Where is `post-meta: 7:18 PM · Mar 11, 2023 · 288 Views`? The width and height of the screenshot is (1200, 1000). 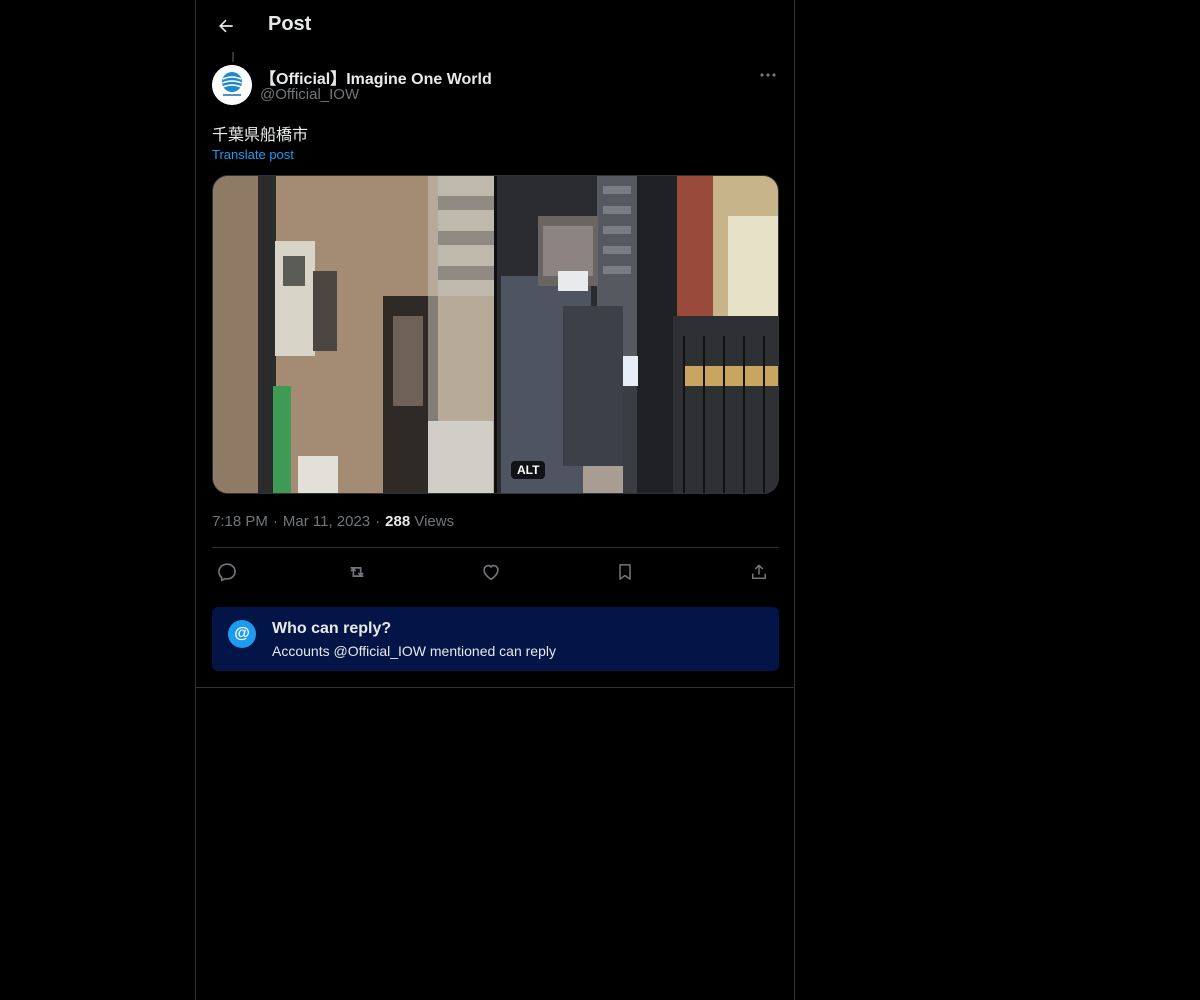
post-meta: 7:18 PM · Mar 11, 2023 · 288 Views is located at coordinates (333, 521).